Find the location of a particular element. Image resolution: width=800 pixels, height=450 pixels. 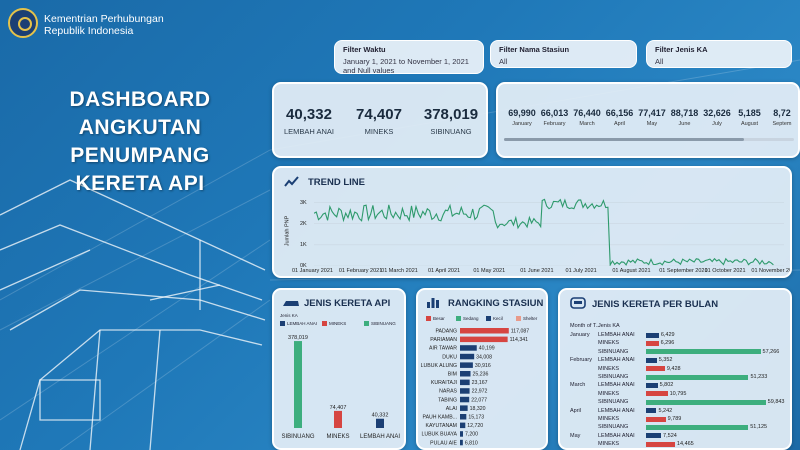

filter-jenis-value: All is located at coordinates (659, 61).